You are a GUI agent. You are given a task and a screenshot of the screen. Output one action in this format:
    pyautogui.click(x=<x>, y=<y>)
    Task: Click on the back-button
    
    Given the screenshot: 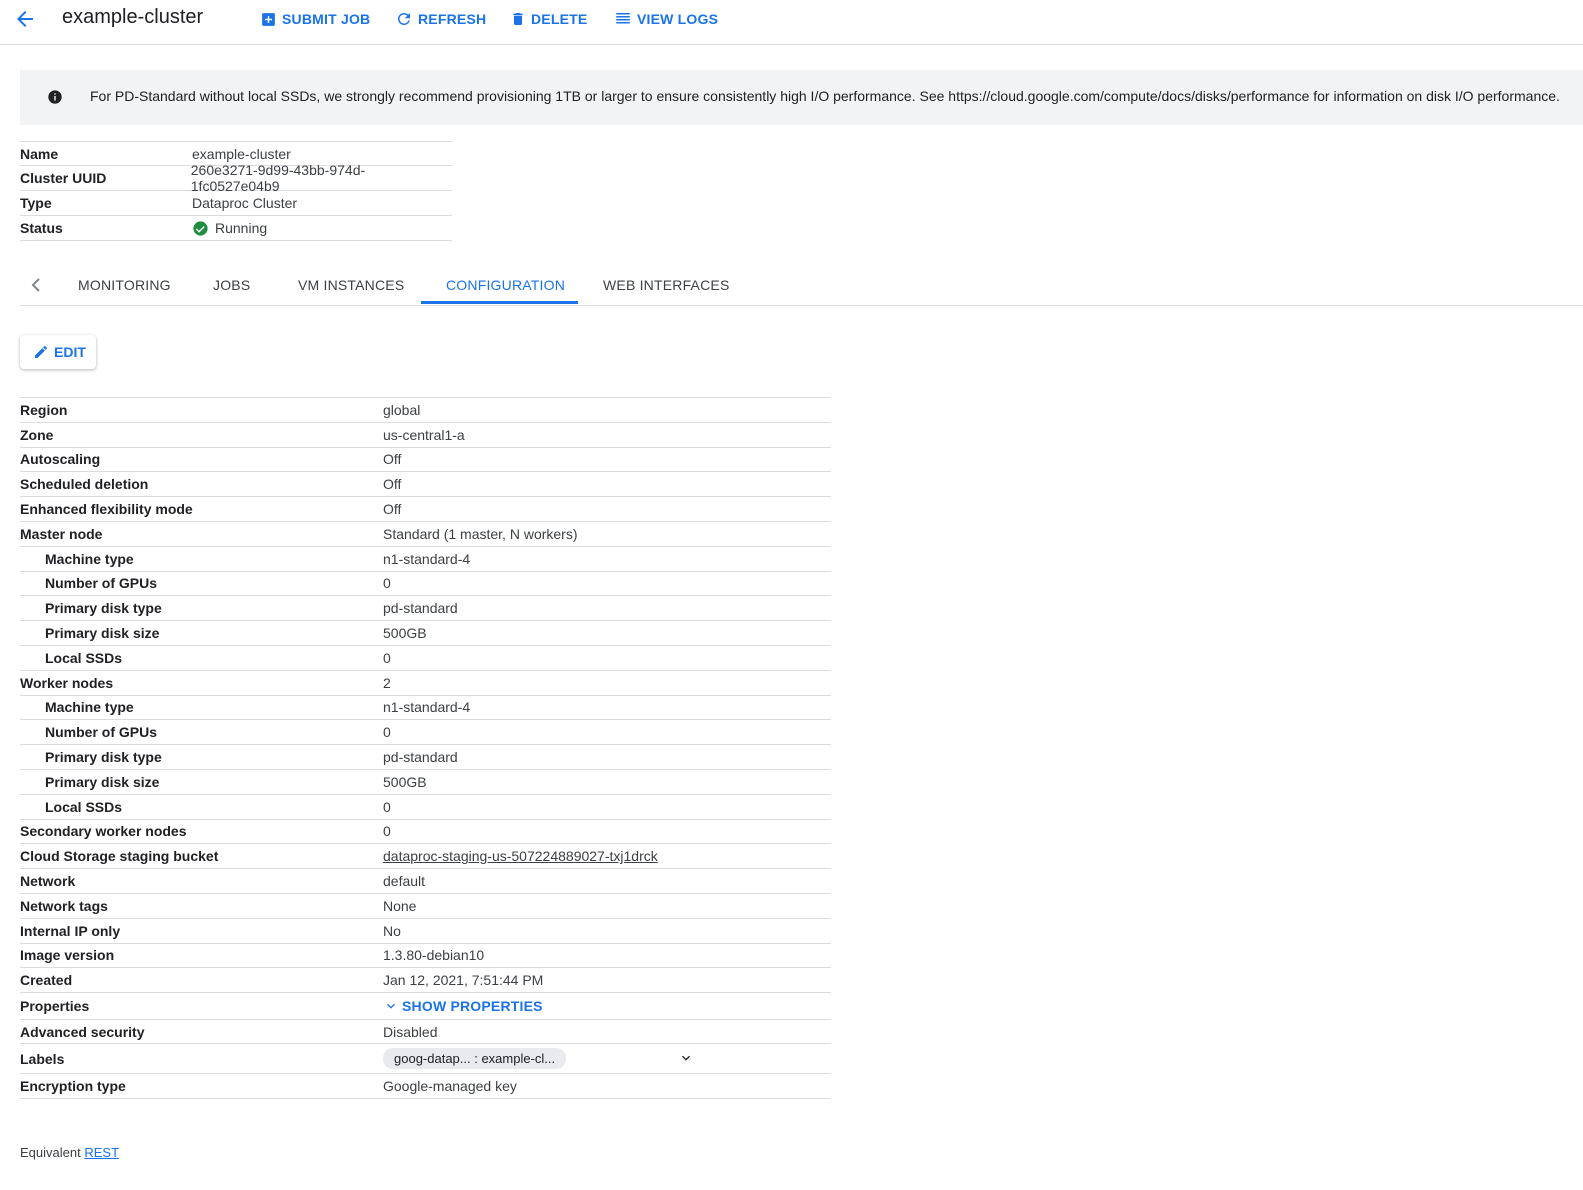 What is the action you would take?
    pyautogui.click(x=25, y=19)
    